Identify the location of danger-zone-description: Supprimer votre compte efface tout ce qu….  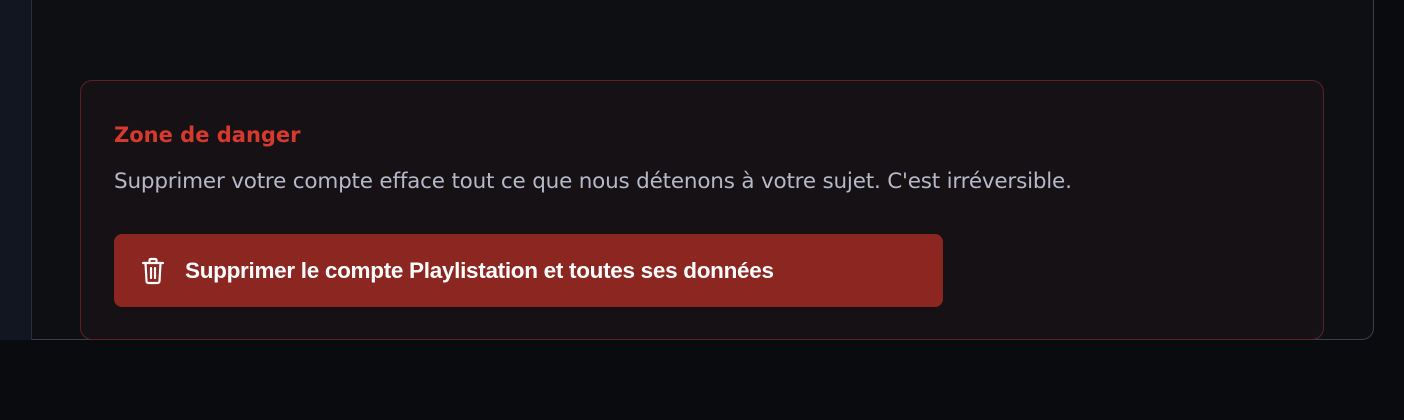
(593, 181).